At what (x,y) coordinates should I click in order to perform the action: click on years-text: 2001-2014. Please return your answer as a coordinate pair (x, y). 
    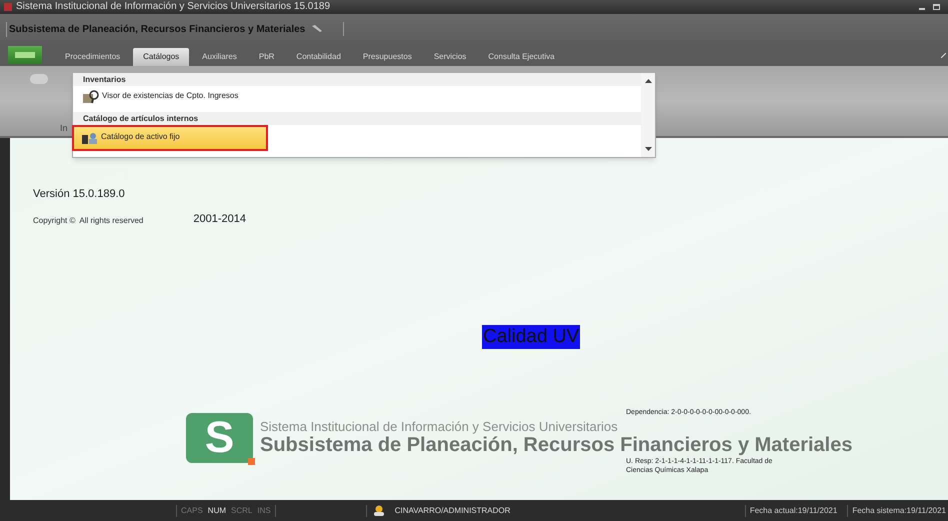
    Looking at the image, I should click on (219, 219).